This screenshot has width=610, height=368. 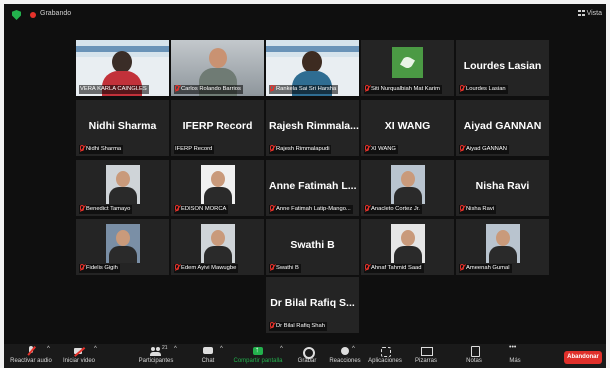 I want to click on participants-button: Participantes, so click(x=156, y=355).